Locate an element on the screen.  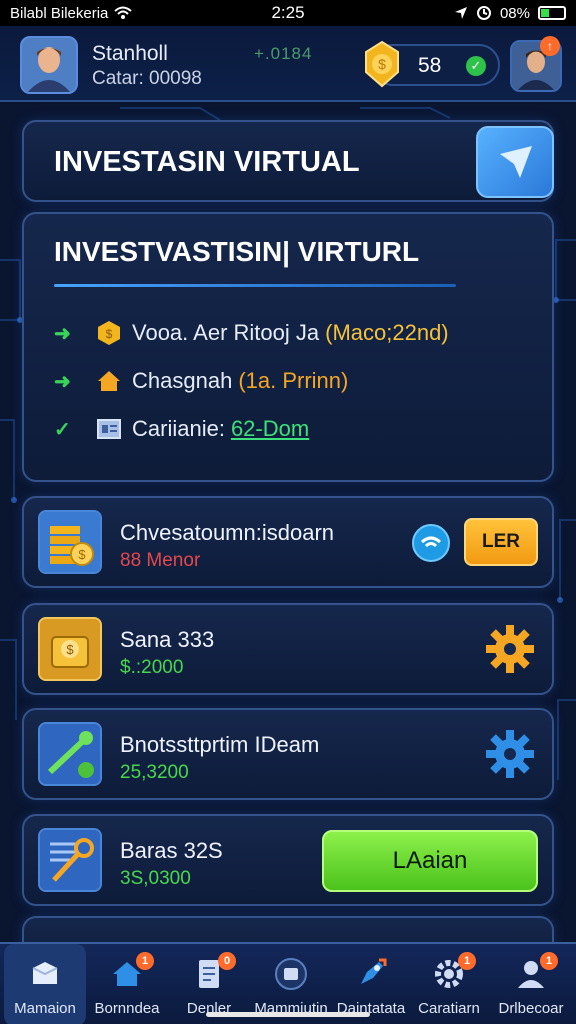
clock: 2:25 is located at coordinates (288, 12).